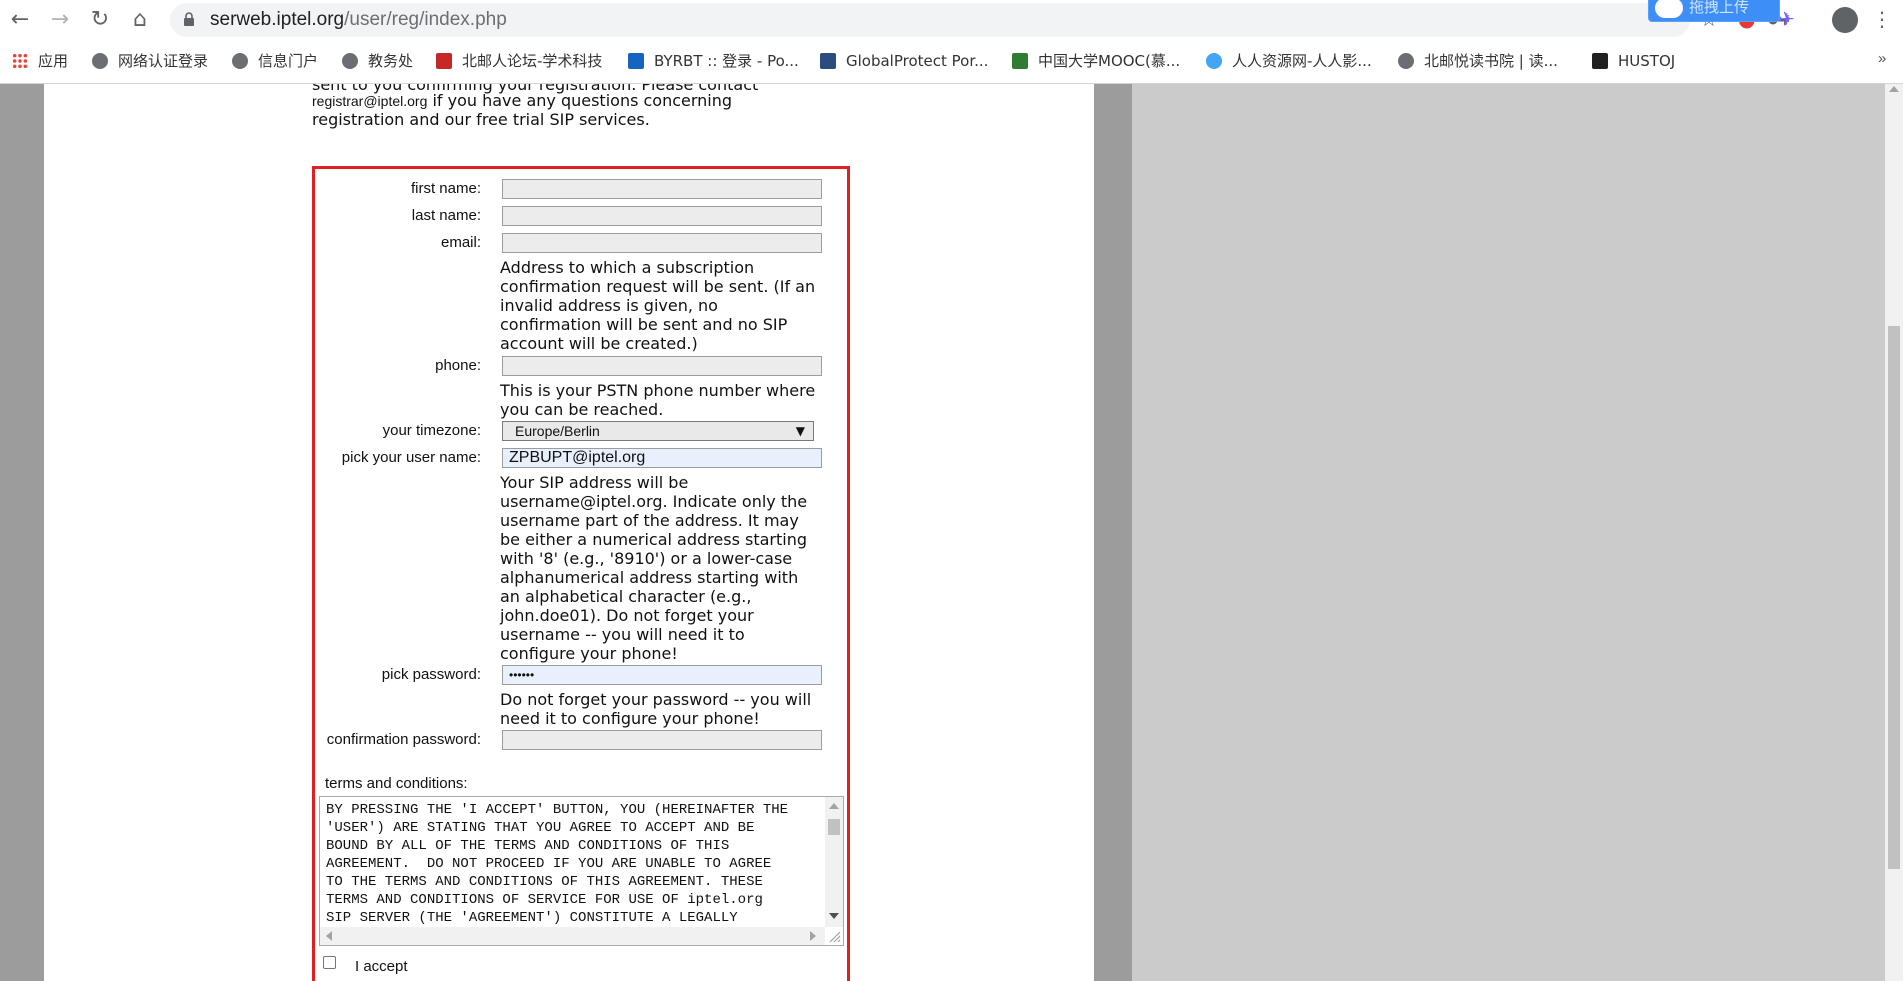 Image resolution: width=1903 pixels, height=981 pixels. Describe the element at coordinates (1786, 19) in the screenshot. I see `extension-bird-icon: ✈` at that location.